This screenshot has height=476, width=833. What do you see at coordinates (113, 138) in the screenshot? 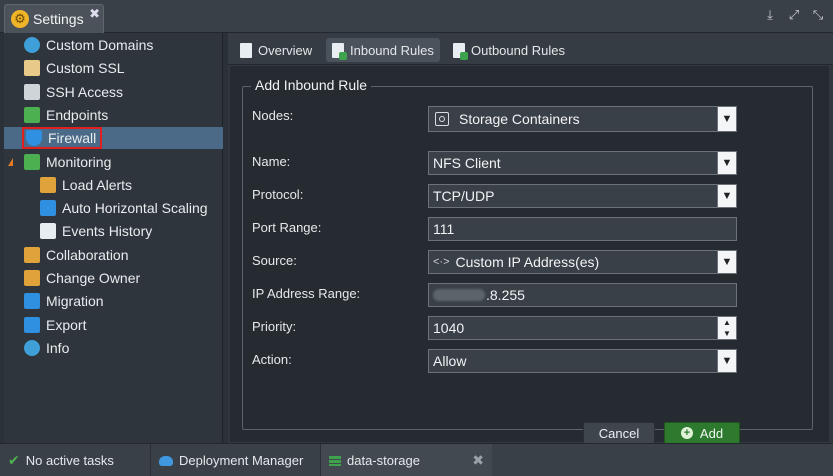
I see `sidebar-item-firewall: Firewall` at bounding box center [113, 138].